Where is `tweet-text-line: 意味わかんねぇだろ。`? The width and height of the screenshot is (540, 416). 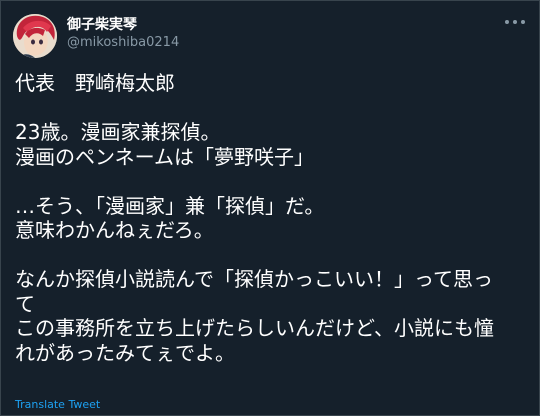
tweet-text-line: 意味わかんねぇだろ。 is located at coordinates (114, 230).